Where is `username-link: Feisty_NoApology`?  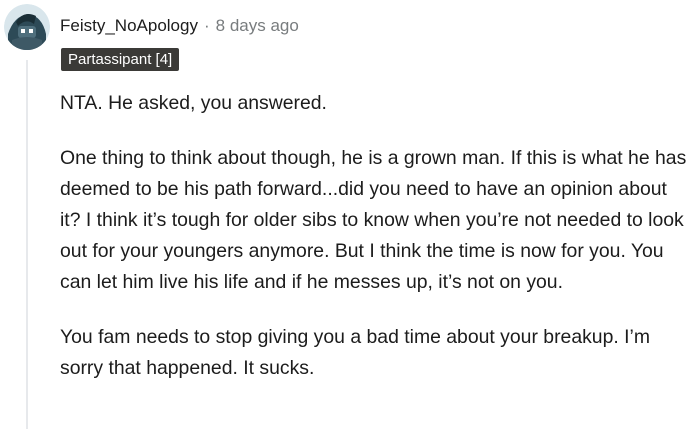 username-link: Feisty_NoApology is located at coordinates (129, 26).